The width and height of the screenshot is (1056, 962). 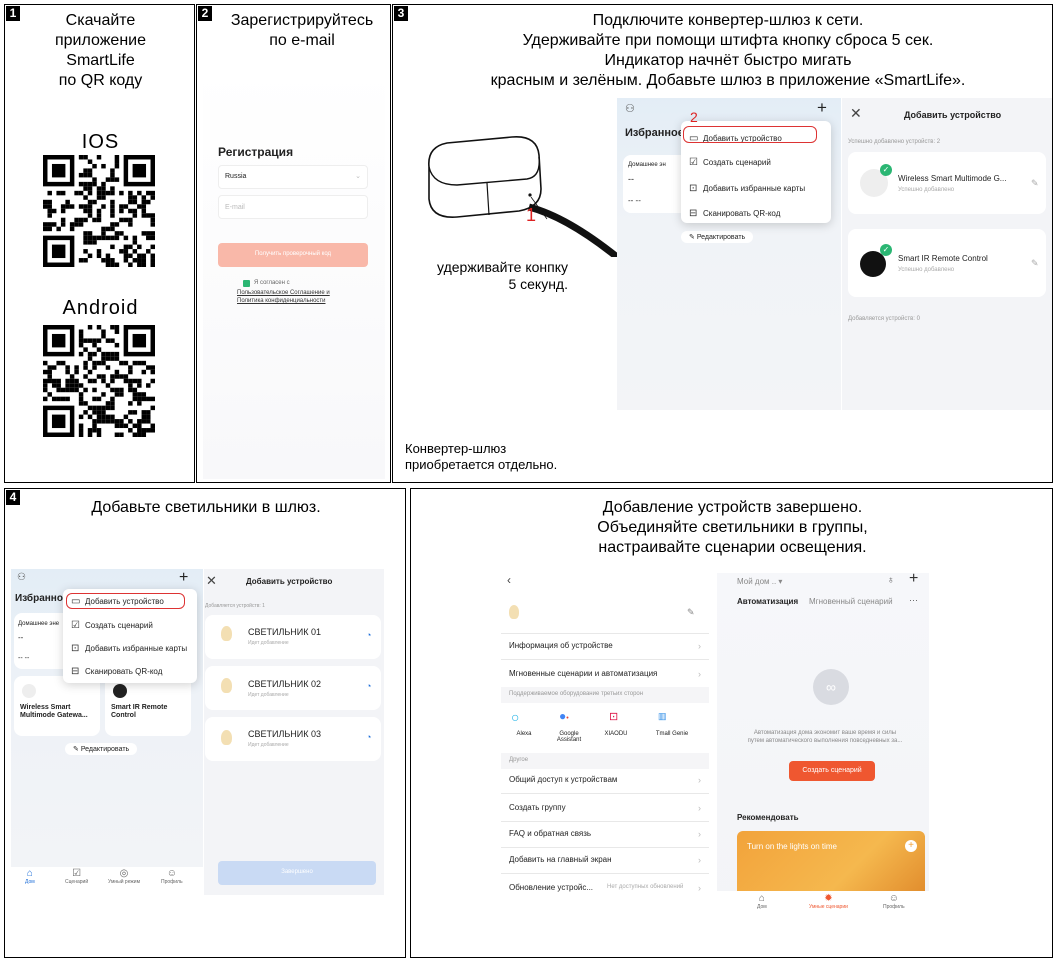 I want to click on lamp-card-1: СВЕТИЛЬНИК 01 Идет добавление ◔, so click(x=293, y=637).